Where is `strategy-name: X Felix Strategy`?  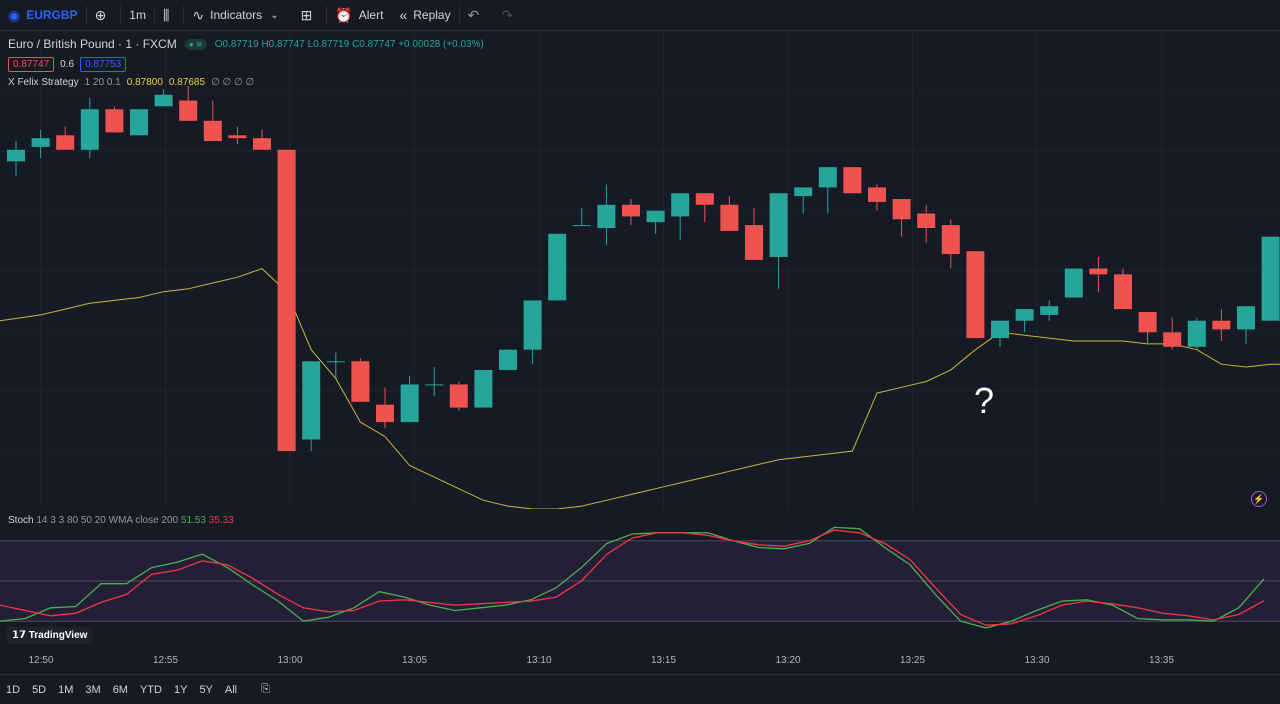
strategy-name: X Felix Strategy is located at coordinates (43, 82).